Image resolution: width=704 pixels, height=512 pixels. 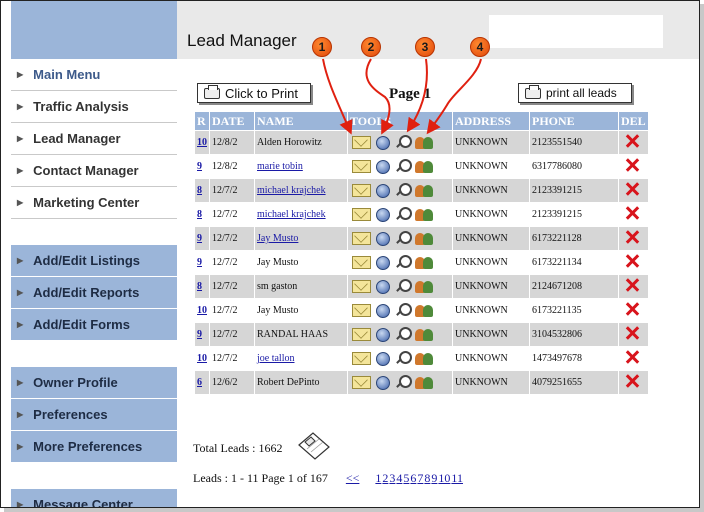 What do you see at coordinates (406, 478) in the screenshot?
I see `pagination-page-link: 5` at bounding box center [406, 478].